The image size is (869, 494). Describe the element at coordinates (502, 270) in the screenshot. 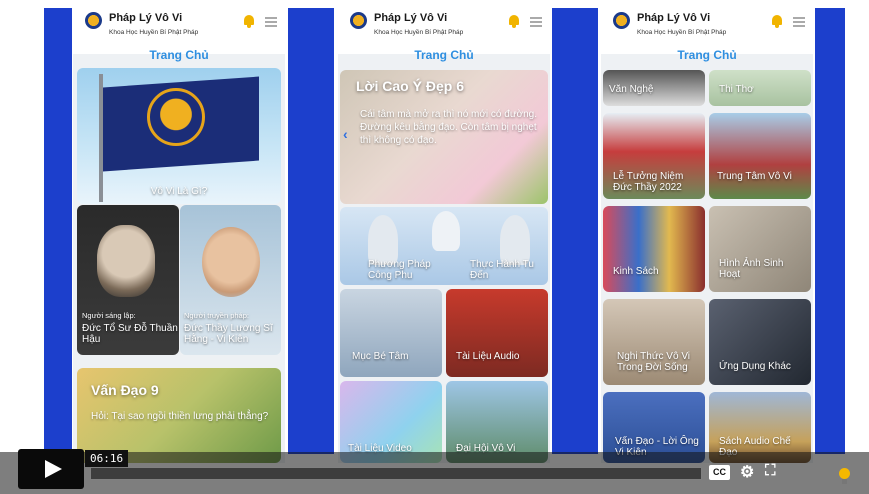

I see `tile-thuc-hanh: Thực Hành Tu Đến` at that location.